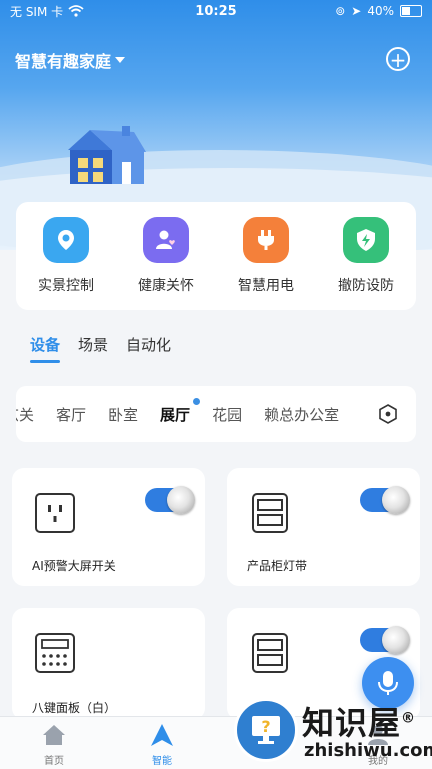  Describe the element at coordinates (216, 256) in the screenshot. I see `quick-actions-panel: 实景控制 健康关怀 智慧用电 撤防设防` at that location.